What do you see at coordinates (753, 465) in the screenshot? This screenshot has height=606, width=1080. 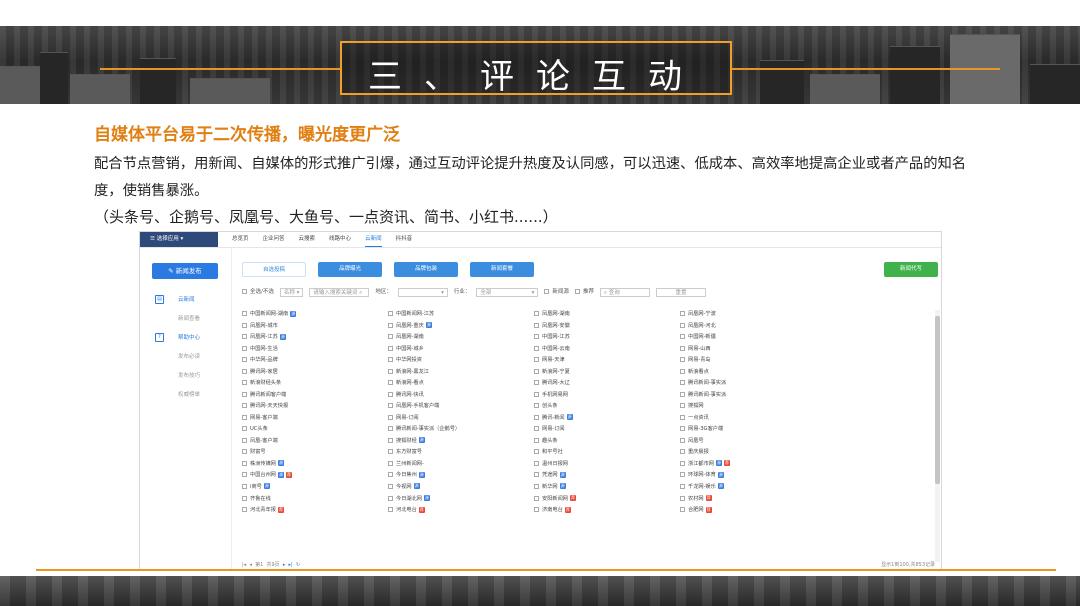 I see `site-checkbox-item: 浙江都市网源荐` at bounding box center [753, 465].